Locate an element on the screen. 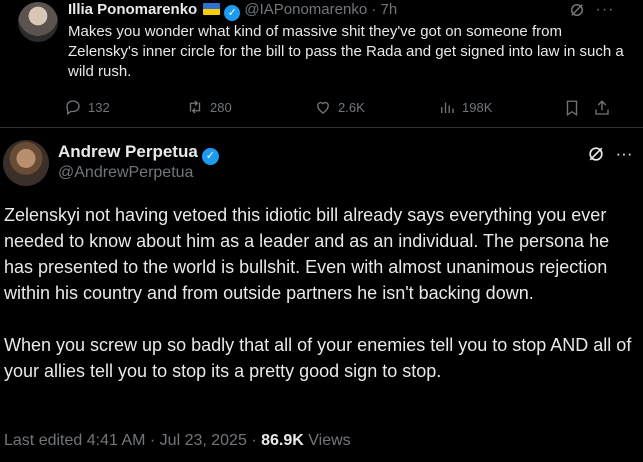 The image size is (643, 462). tweet-time: 7h is located at coordinates (389, 9).